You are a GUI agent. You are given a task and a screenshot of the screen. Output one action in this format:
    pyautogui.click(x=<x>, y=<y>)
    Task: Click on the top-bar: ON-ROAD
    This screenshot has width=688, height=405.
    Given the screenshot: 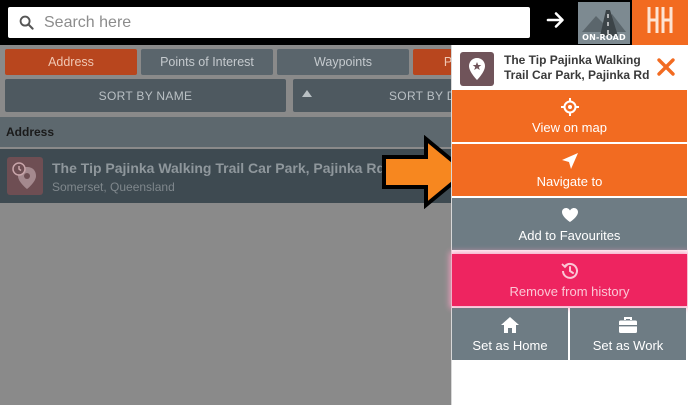 What is the action you would take?
    pyautogui.click(x=344, y=22)
    